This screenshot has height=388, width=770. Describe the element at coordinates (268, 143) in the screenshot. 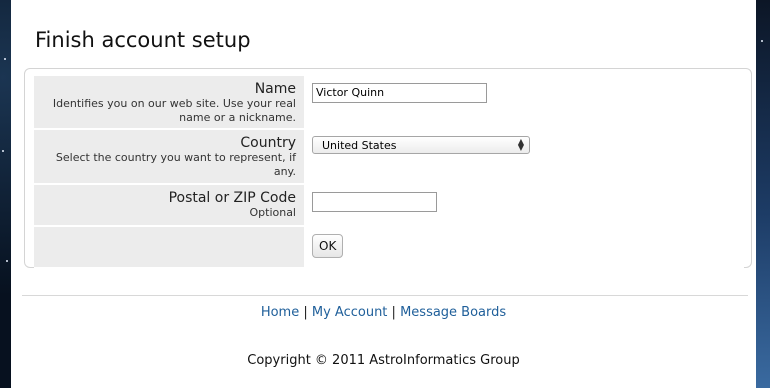

I see `country-label: Country` at that location.